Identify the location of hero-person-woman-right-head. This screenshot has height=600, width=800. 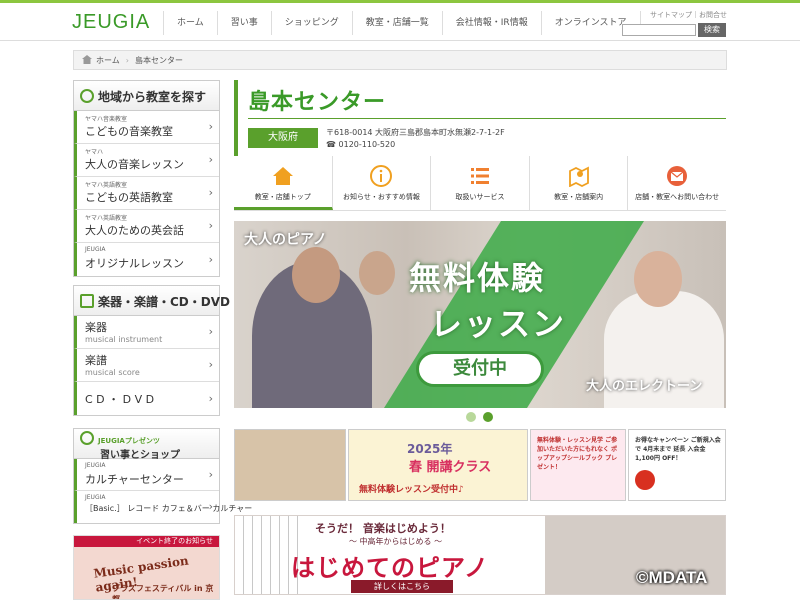
(658, 279).